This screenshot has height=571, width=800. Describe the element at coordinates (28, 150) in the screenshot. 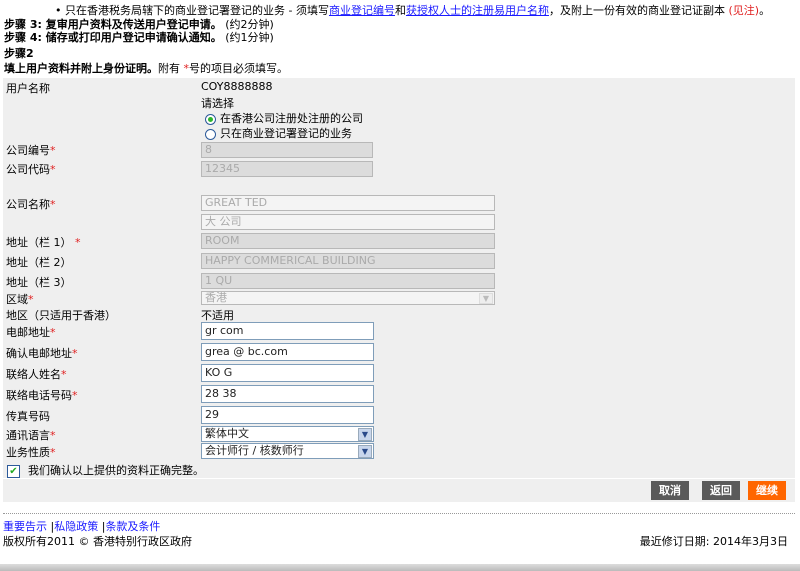

I see `label-text: 公司编号` at that location.